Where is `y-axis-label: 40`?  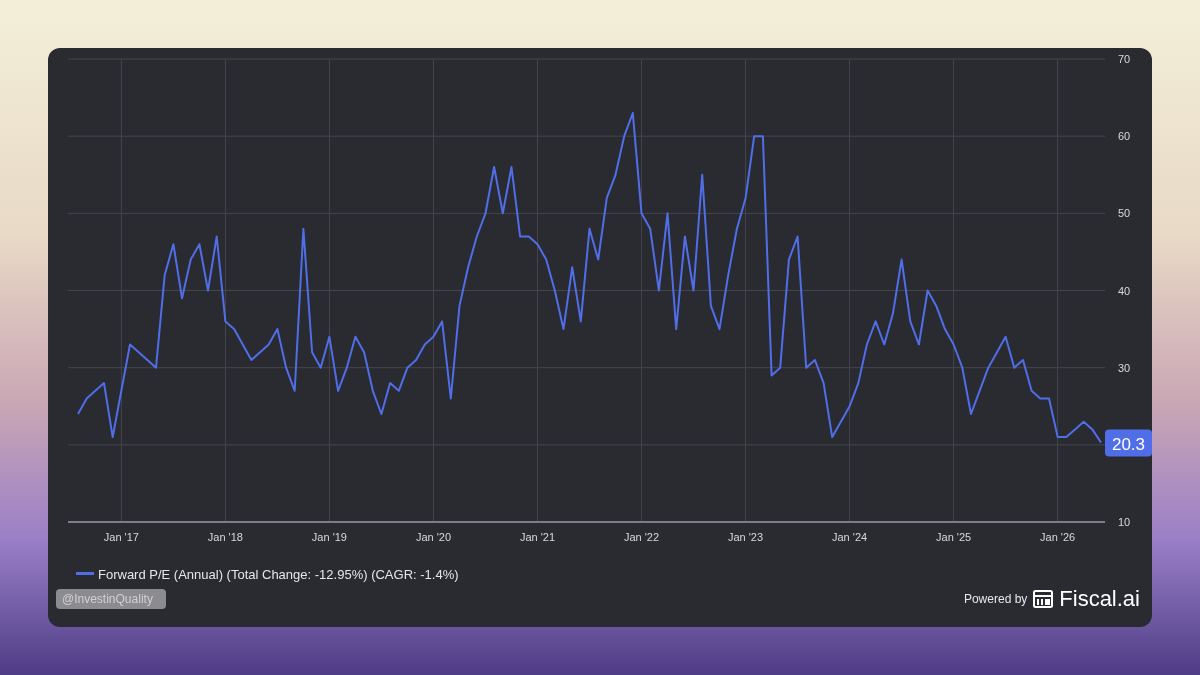 y-axis-label: 40 is located at coordinates (1124, 290).